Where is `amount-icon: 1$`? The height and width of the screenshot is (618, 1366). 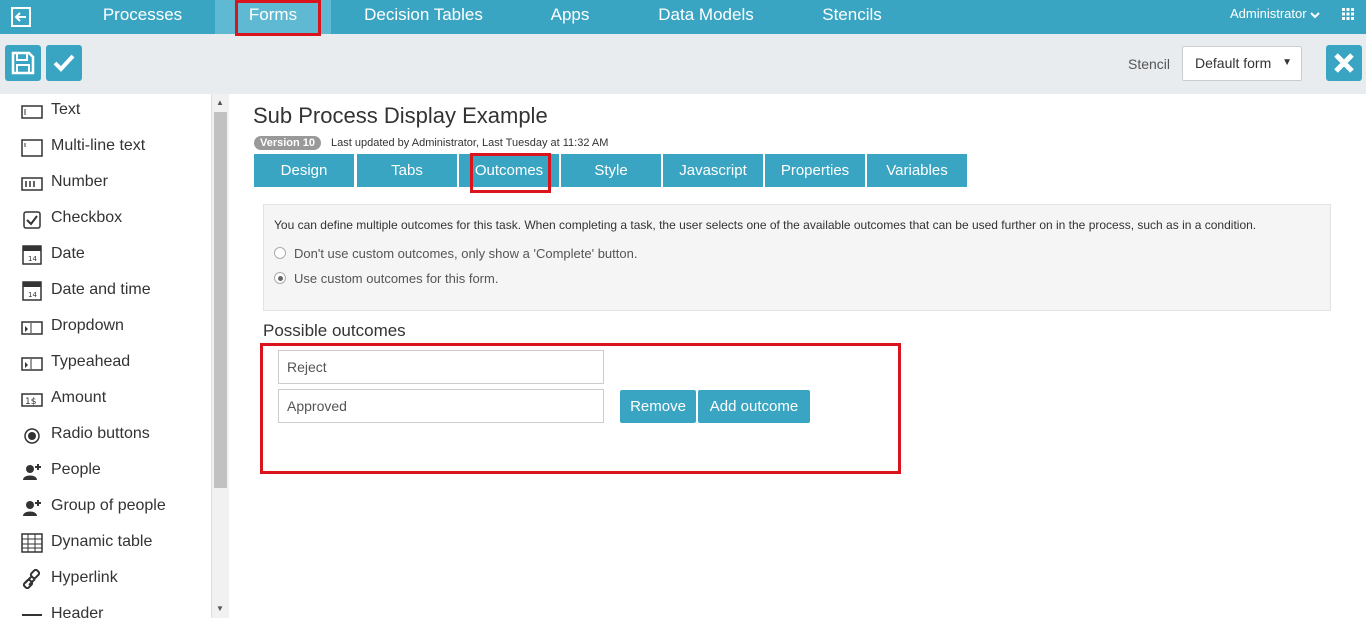
amount-icon: 1$ is located at coordinates (32, 400).